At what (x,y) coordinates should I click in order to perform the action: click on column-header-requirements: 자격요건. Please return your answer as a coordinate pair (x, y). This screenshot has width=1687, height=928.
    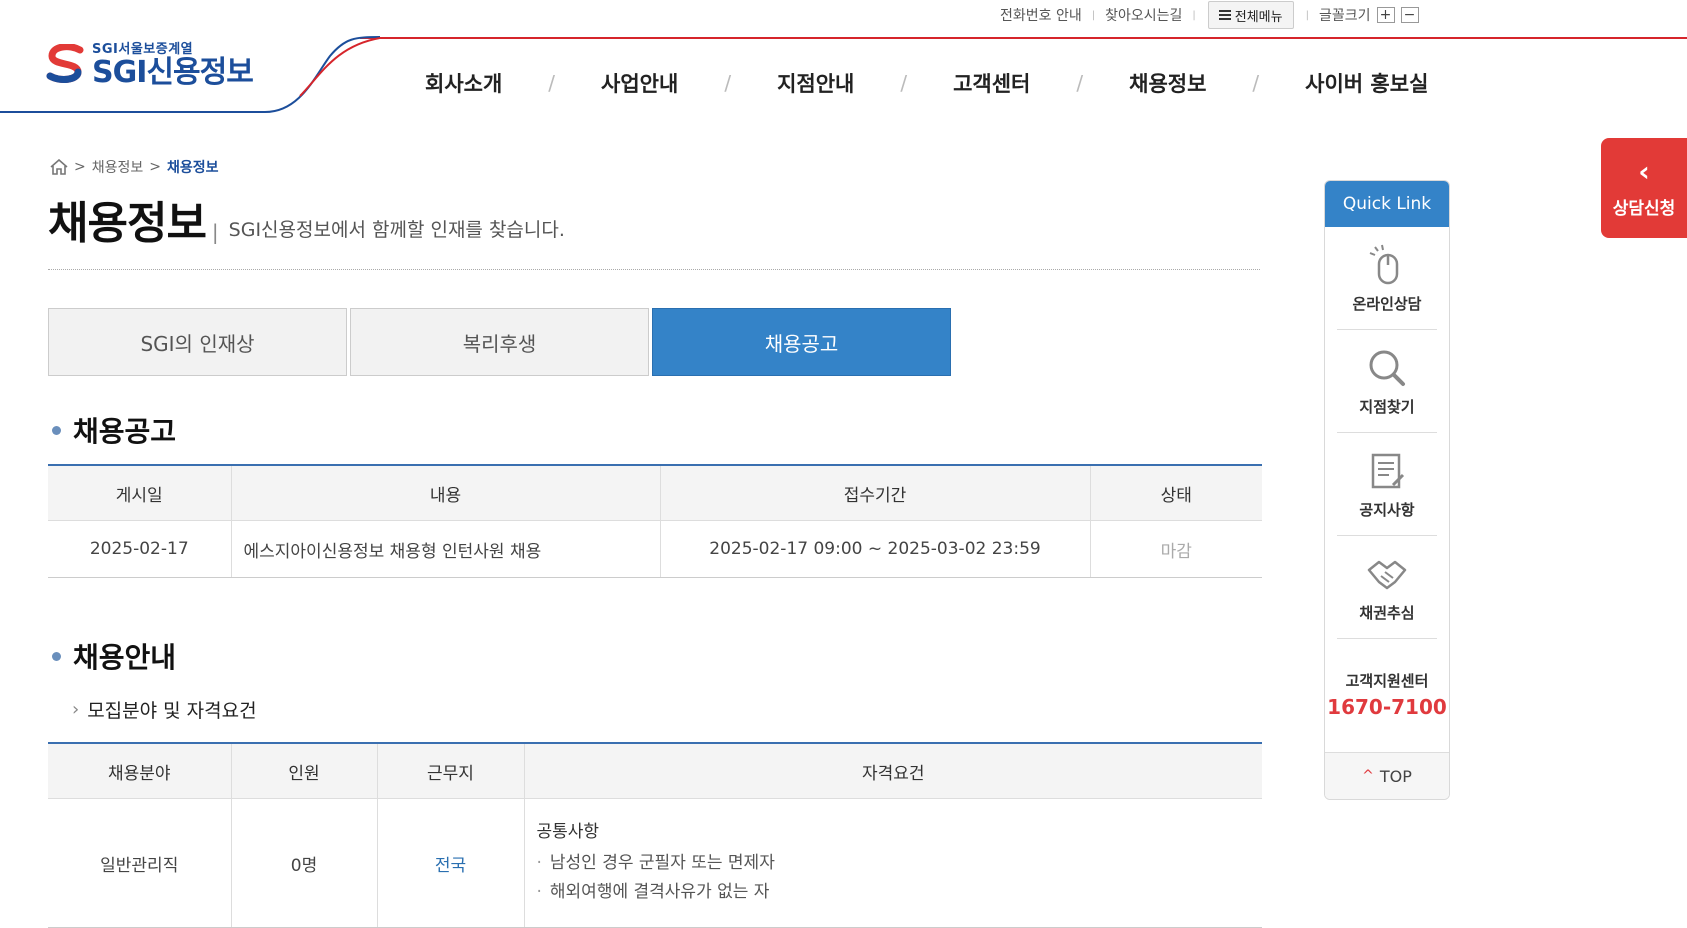
    Looking at the image, I should click on (892, 771).